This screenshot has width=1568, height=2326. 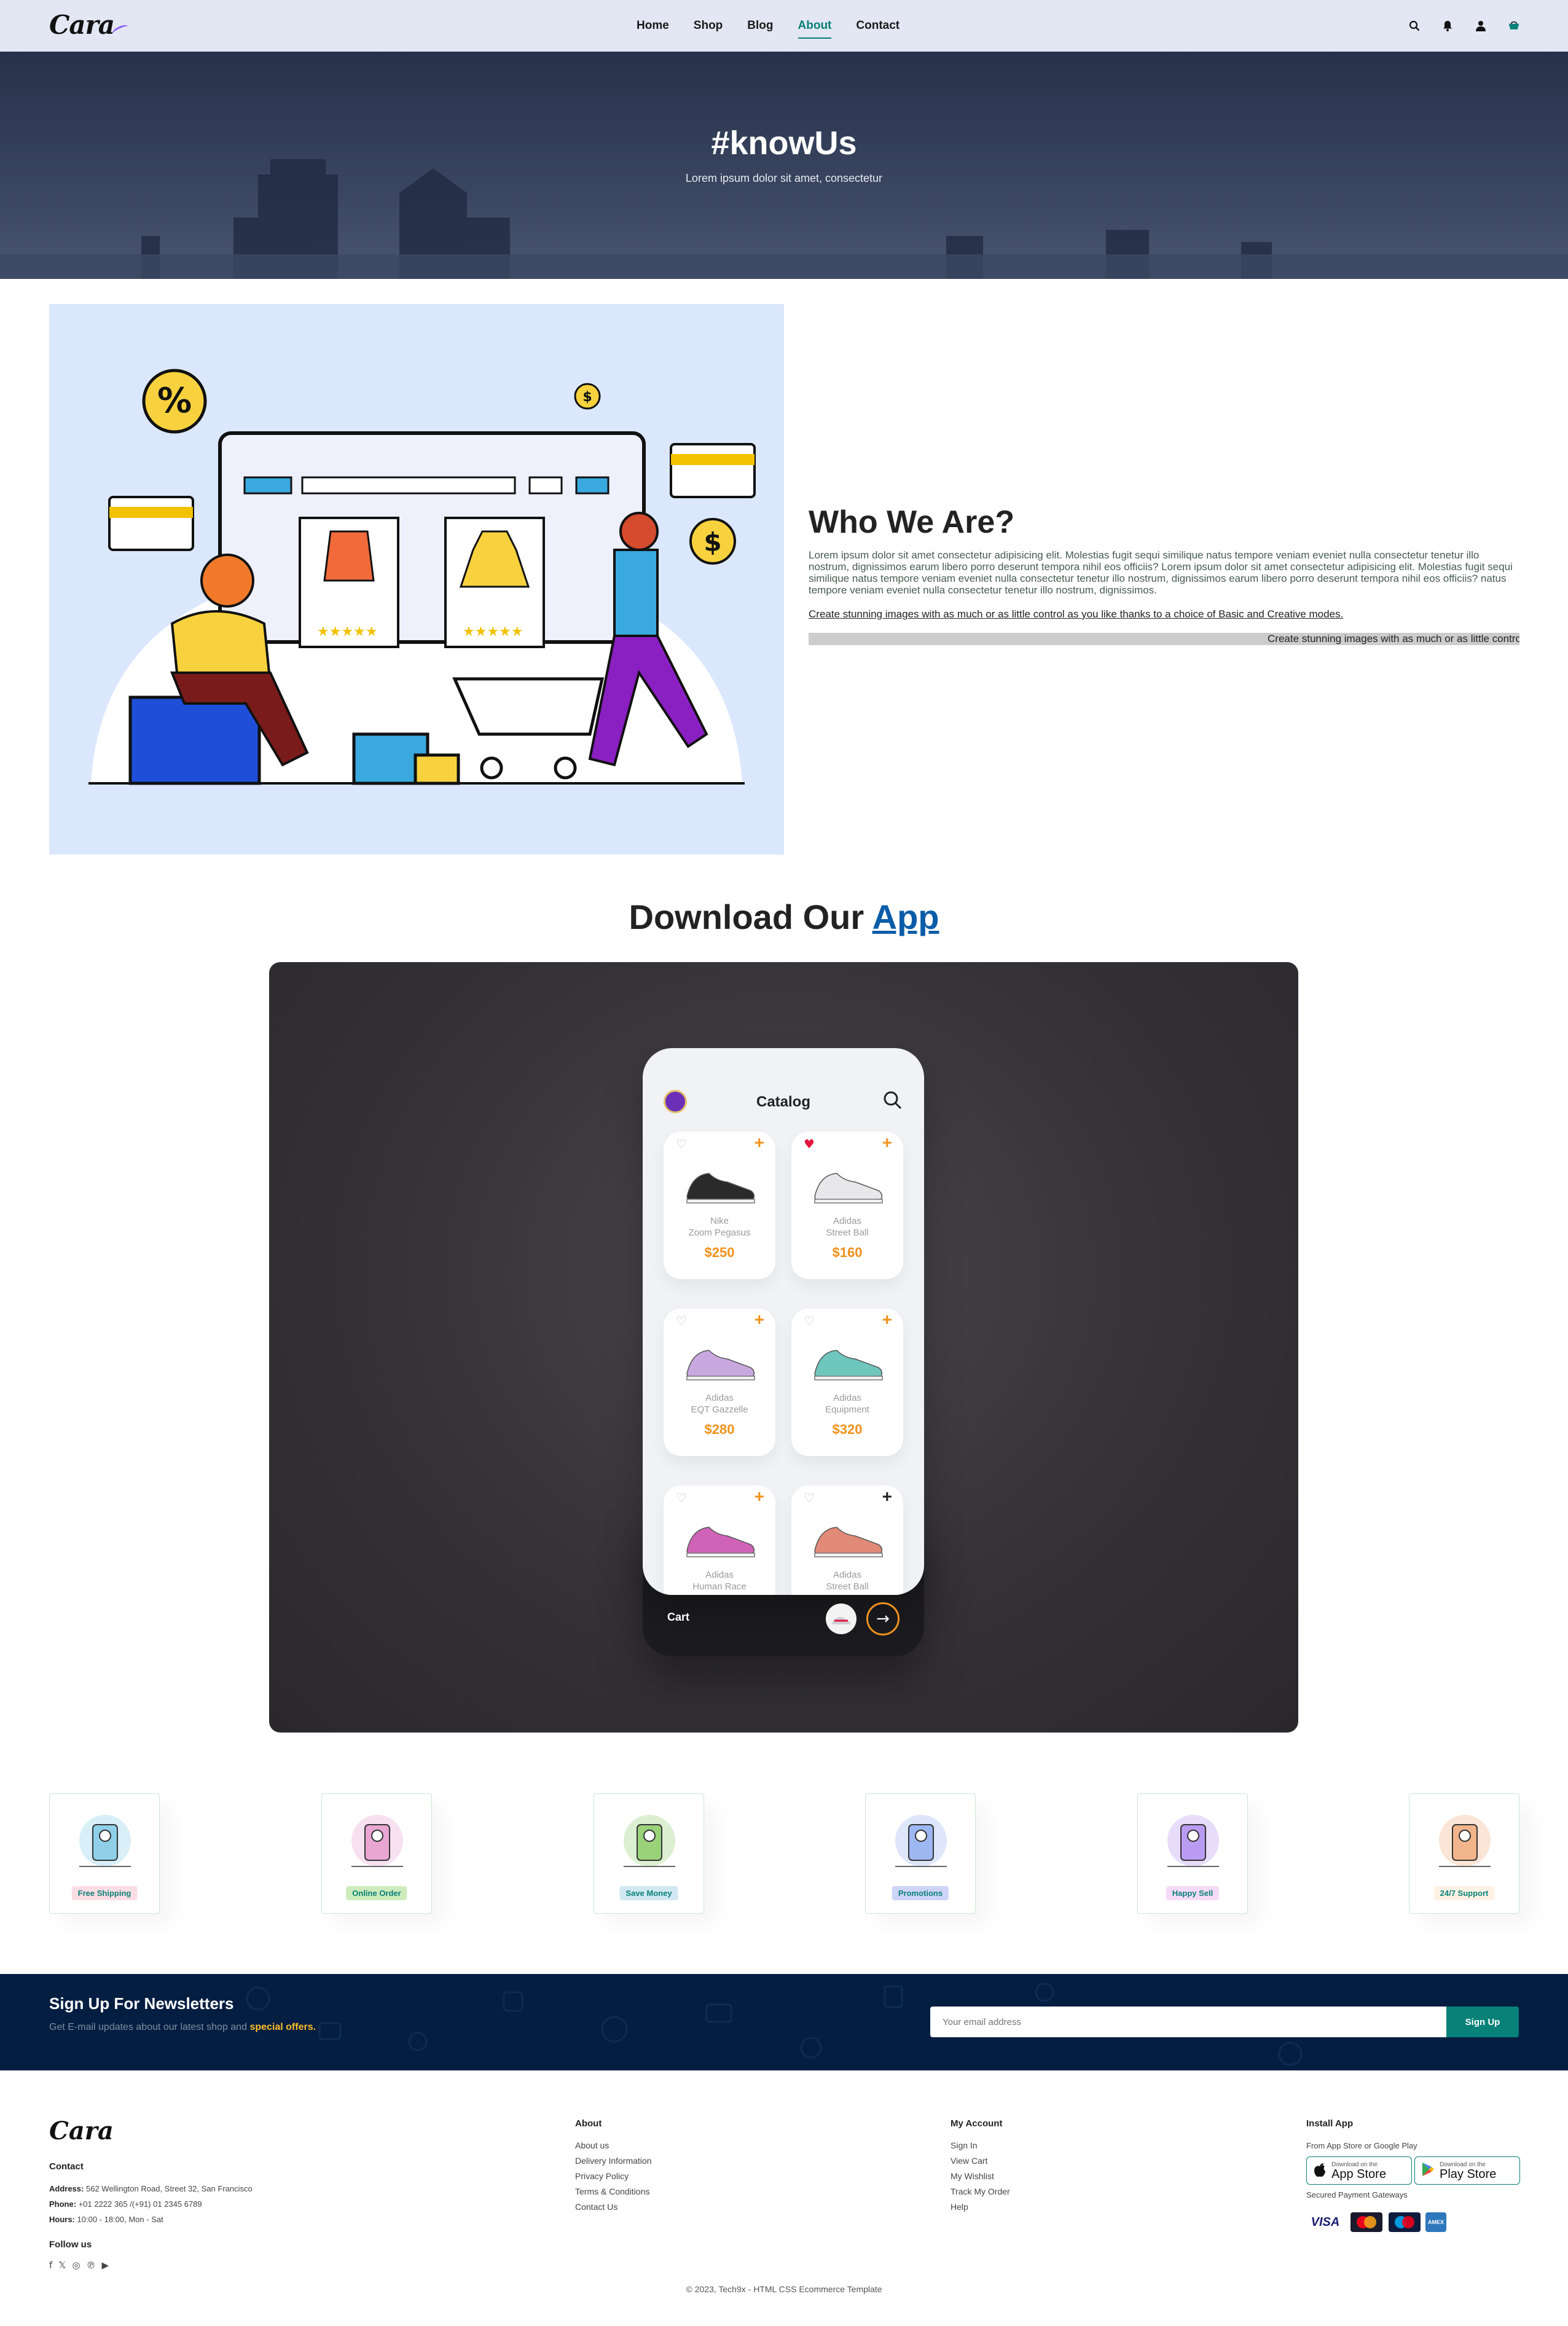 I want to click on feature-box: 24/7 Support, so click(x=1464, y=1853).